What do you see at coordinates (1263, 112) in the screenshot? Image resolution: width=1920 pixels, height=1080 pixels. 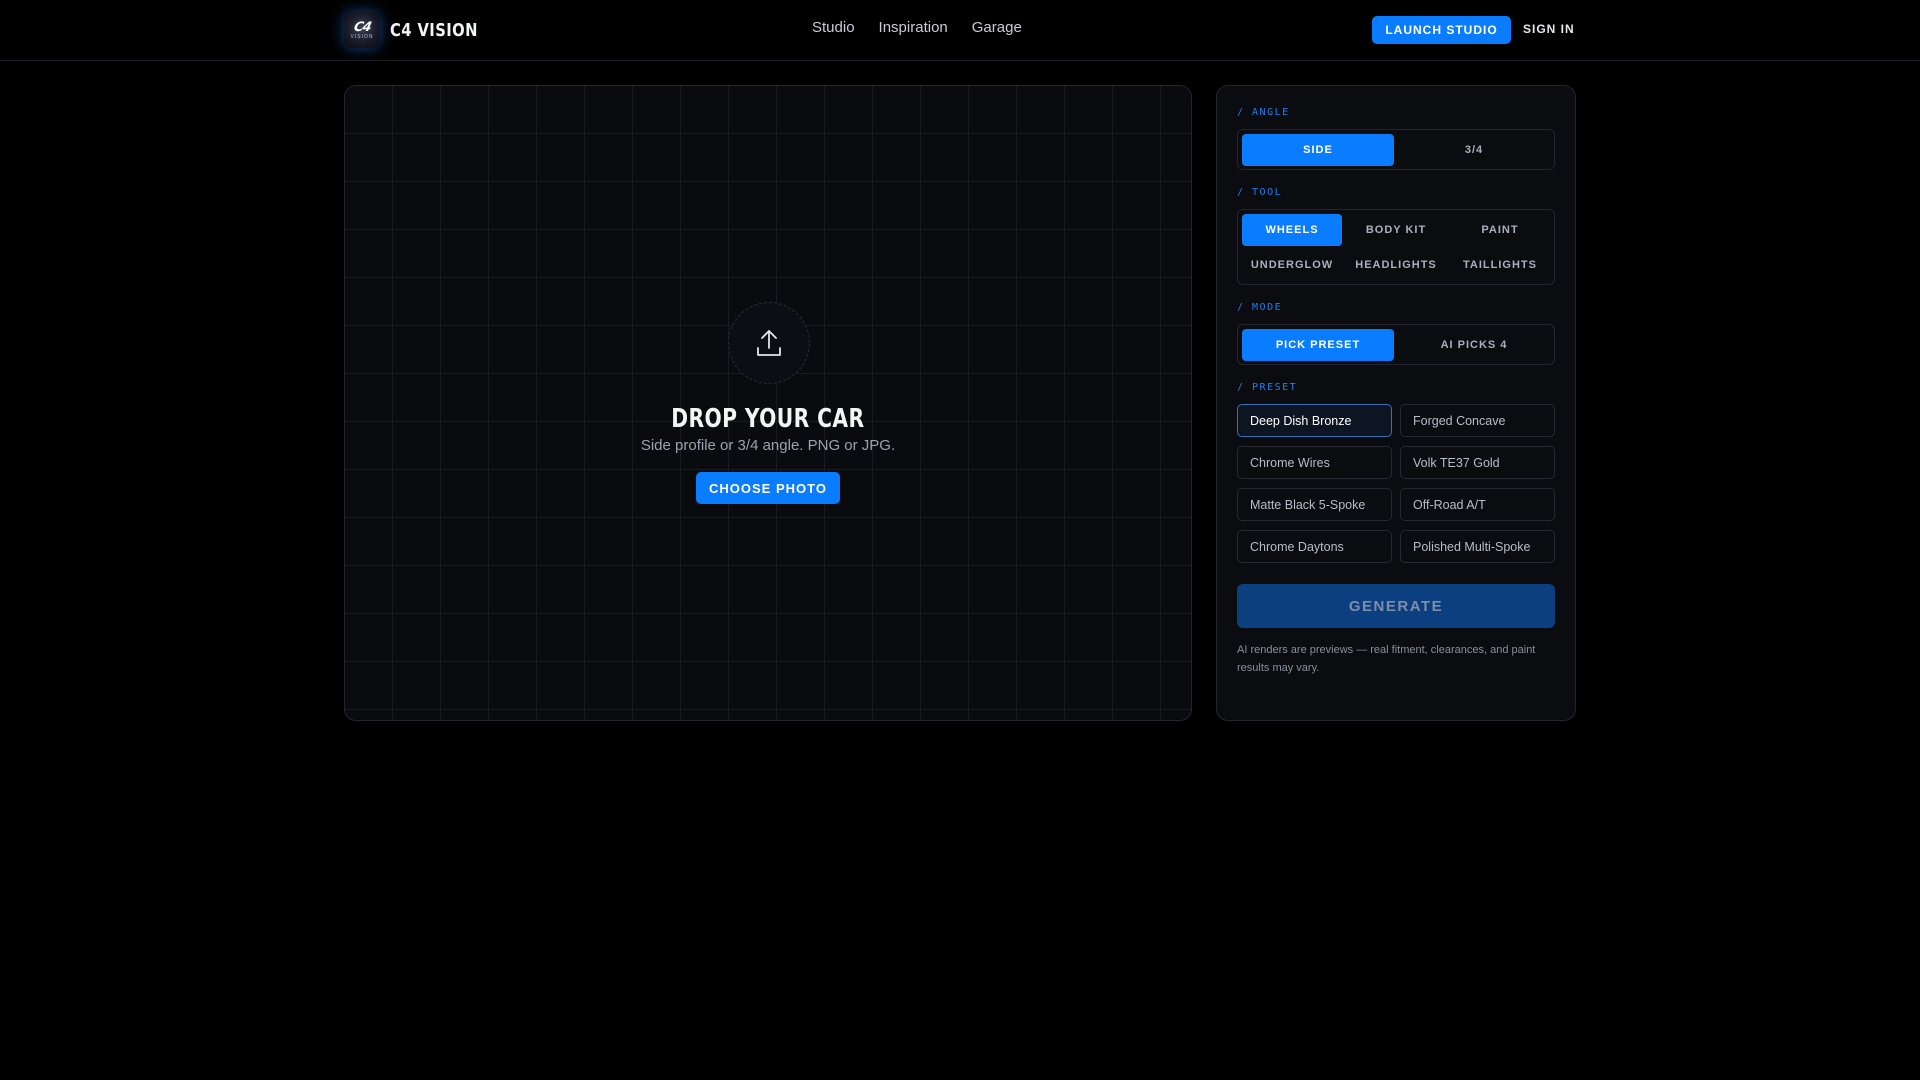 I see `angle-label: / ANGLE` at bounding box center [1263, 112].